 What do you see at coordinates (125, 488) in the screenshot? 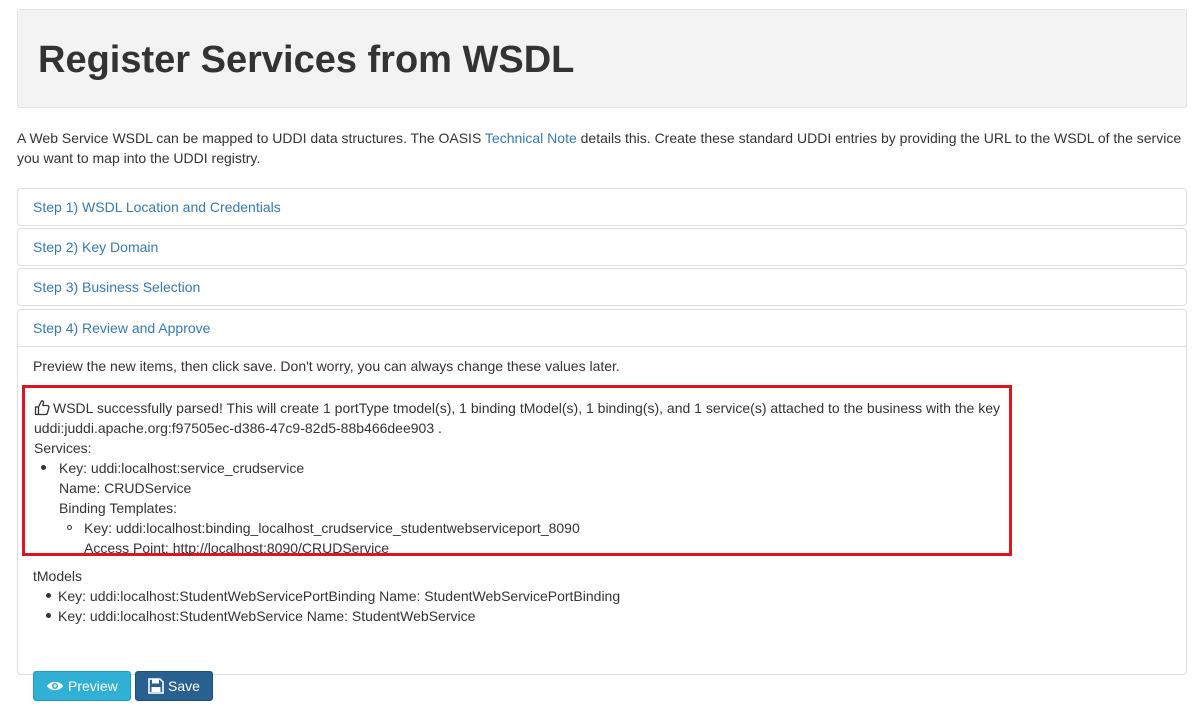
I see `service-name: Name: CRUDService` at bounding box center [125, 488].